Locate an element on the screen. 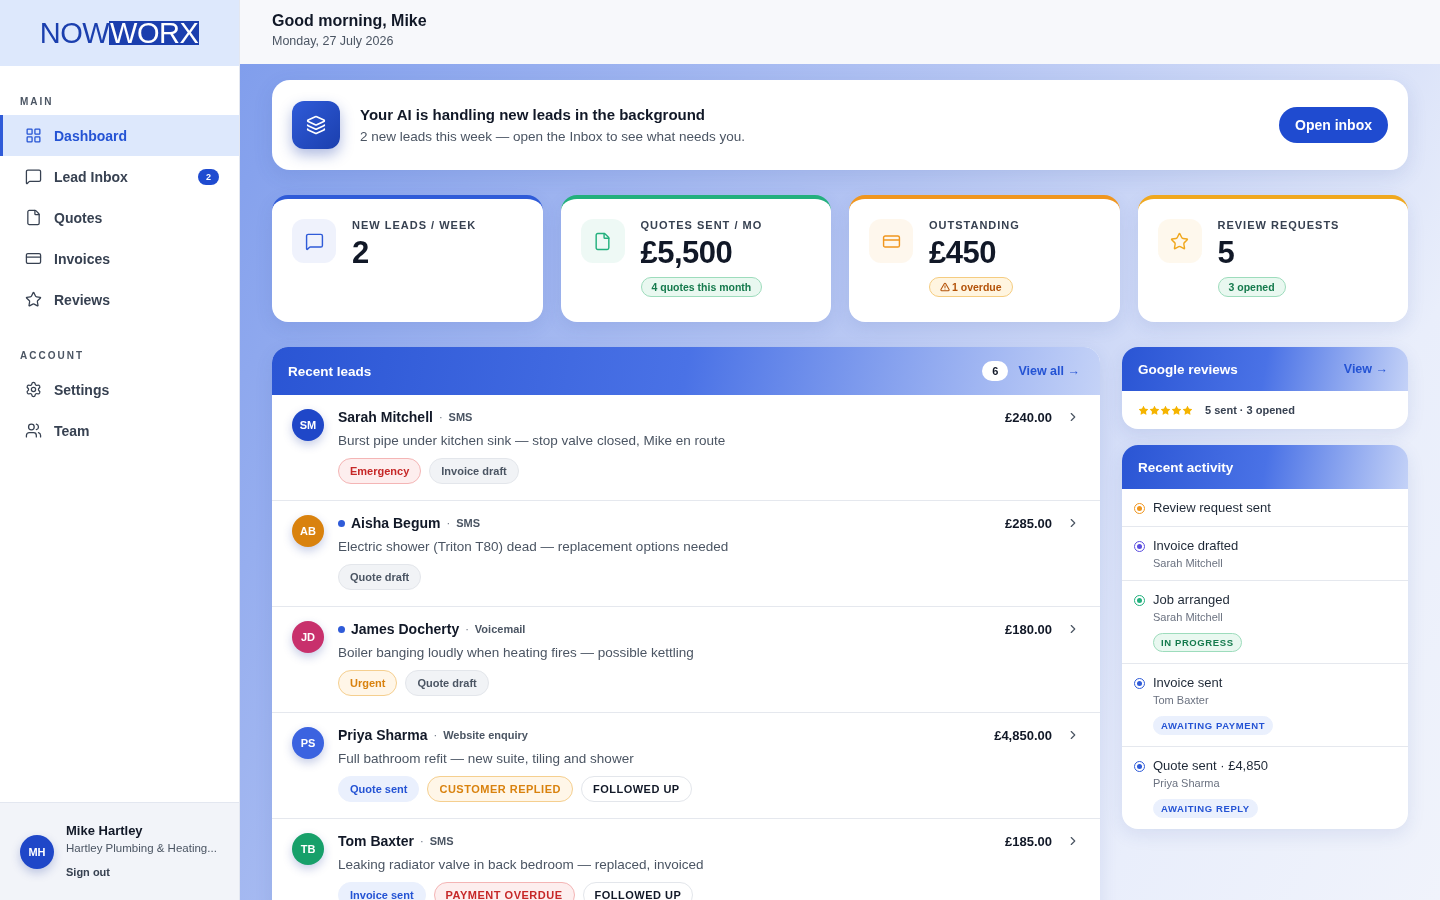 The image size is (1440, 900). lead-row: AB Aisha Begum · SMS £285.00 Electric shower (Triton T80) dead — replacement options needed Quote draft is located at coordinates (686, 554).